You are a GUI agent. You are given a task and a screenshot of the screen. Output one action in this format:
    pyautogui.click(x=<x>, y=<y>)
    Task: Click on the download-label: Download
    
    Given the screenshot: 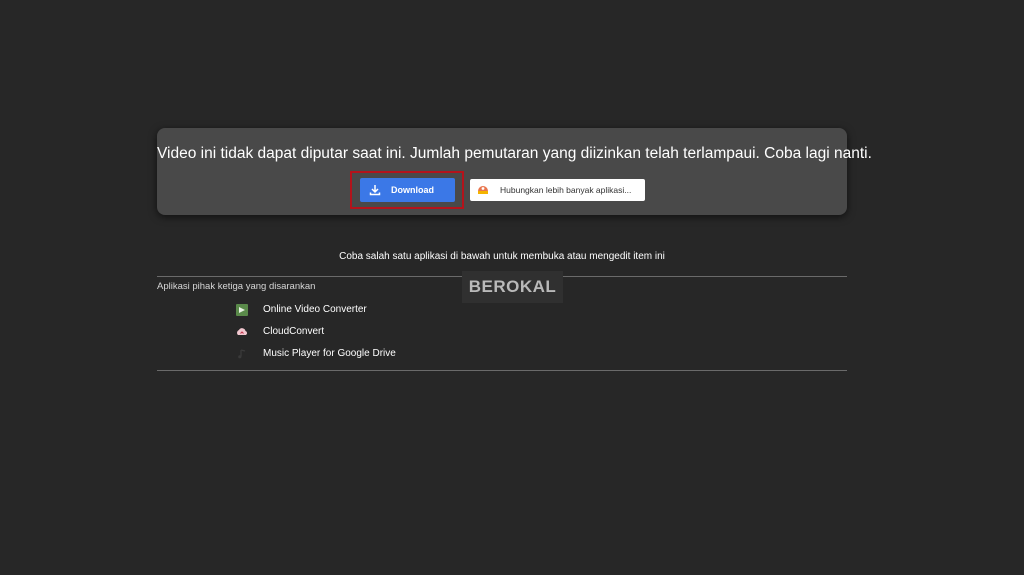 What is the action you would take?
    pyautogui.click(x=412, y=190)
    